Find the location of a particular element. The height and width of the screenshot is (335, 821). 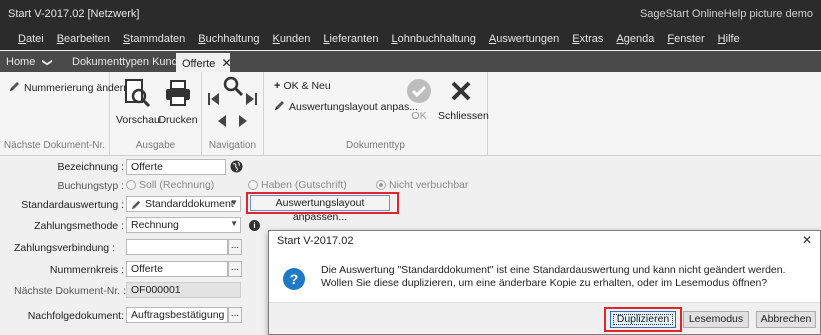

tab-offerte: Offerte ✕ is located at coordinates (204, 62).